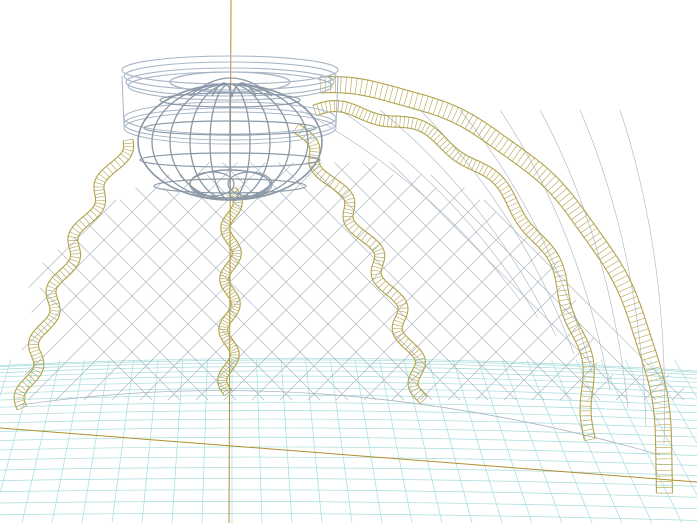  I want to click on leg-left, so click(74, 274).